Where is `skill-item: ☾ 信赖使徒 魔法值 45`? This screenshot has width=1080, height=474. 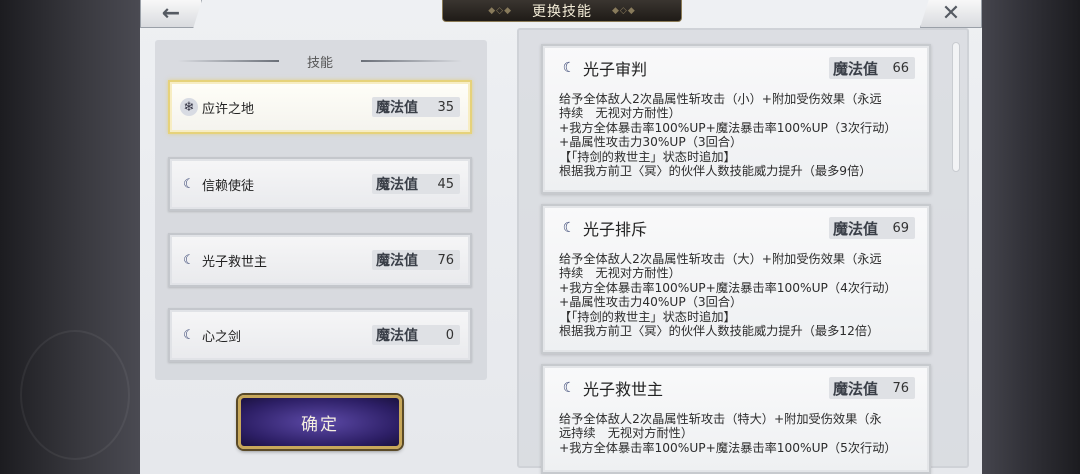 skill-item: ☾ 信赖使徒 魔法值 45 is located at coordinates (320, 184).